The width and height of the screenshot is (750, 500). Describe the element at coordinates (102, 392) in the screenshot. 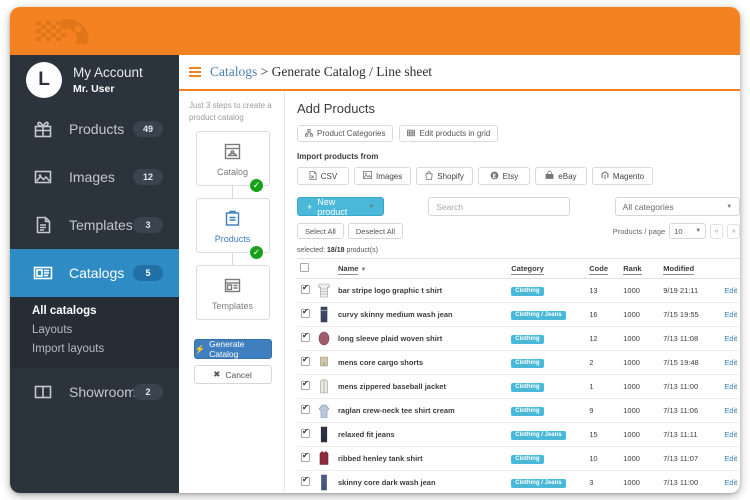

I see `sidebar-item-label: Showroom` at that location.